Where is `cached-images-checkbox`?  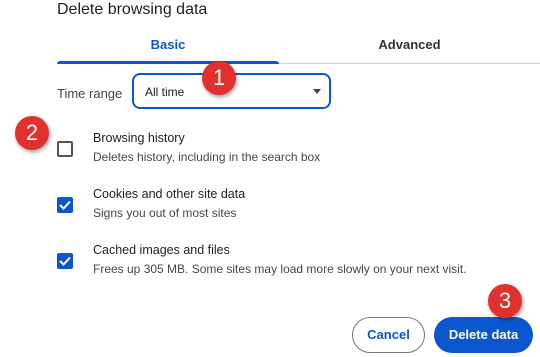 cached-images-checkbox is located at coordinates (65, 261).